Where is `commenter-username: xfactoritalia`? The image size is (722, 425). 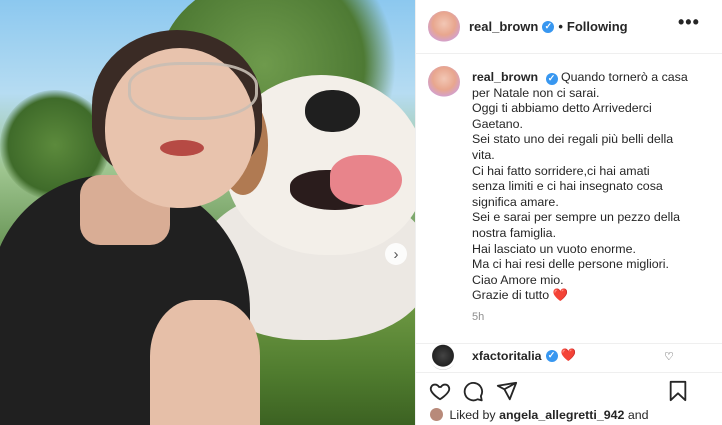
commenter-username: xfactoritalia is located at coordinates (507, 356).